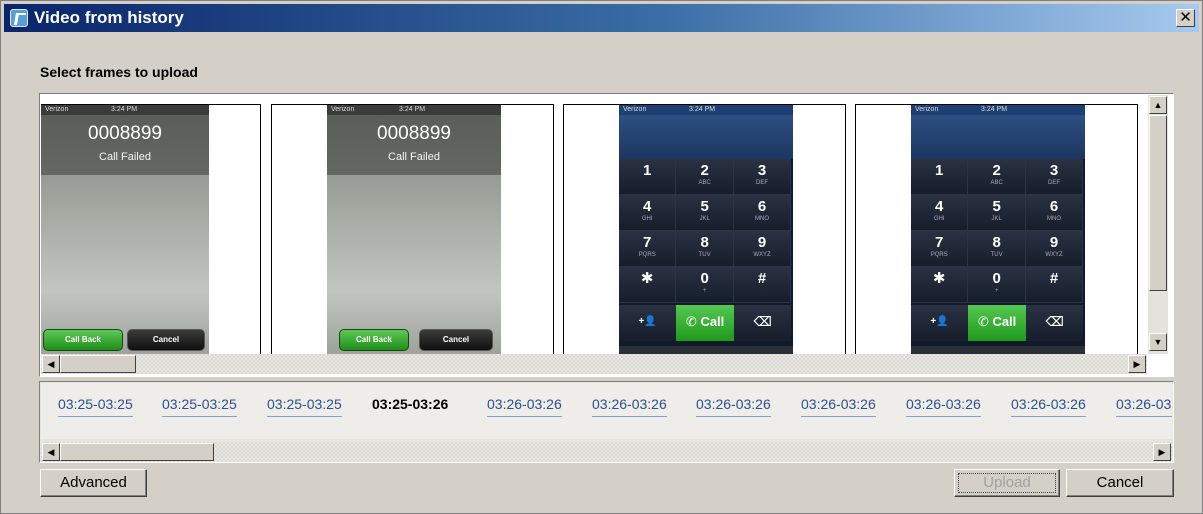 The height and width of the screenshot is (514, 1203). Describe the element at coordinates (601, 18) in the screenshot. I see `title-bar: Video from history ✕` at that location.